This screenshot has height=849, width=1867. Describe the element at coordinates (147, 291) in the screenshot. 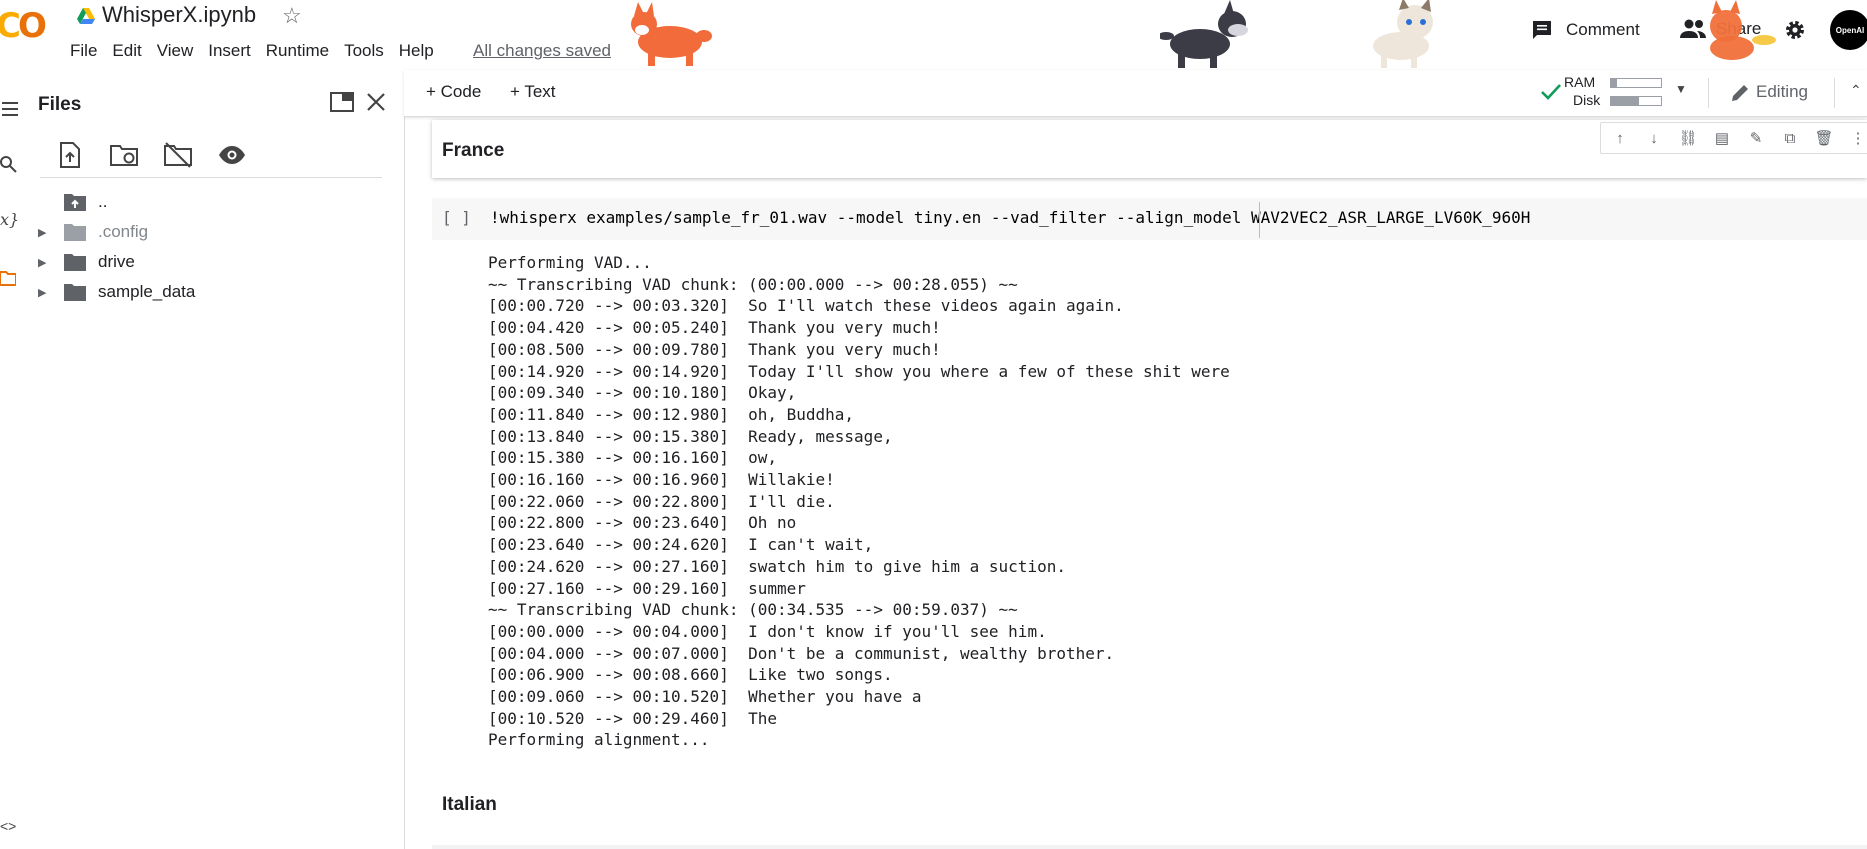

I see `tree-item-label: sample_data` at that location.